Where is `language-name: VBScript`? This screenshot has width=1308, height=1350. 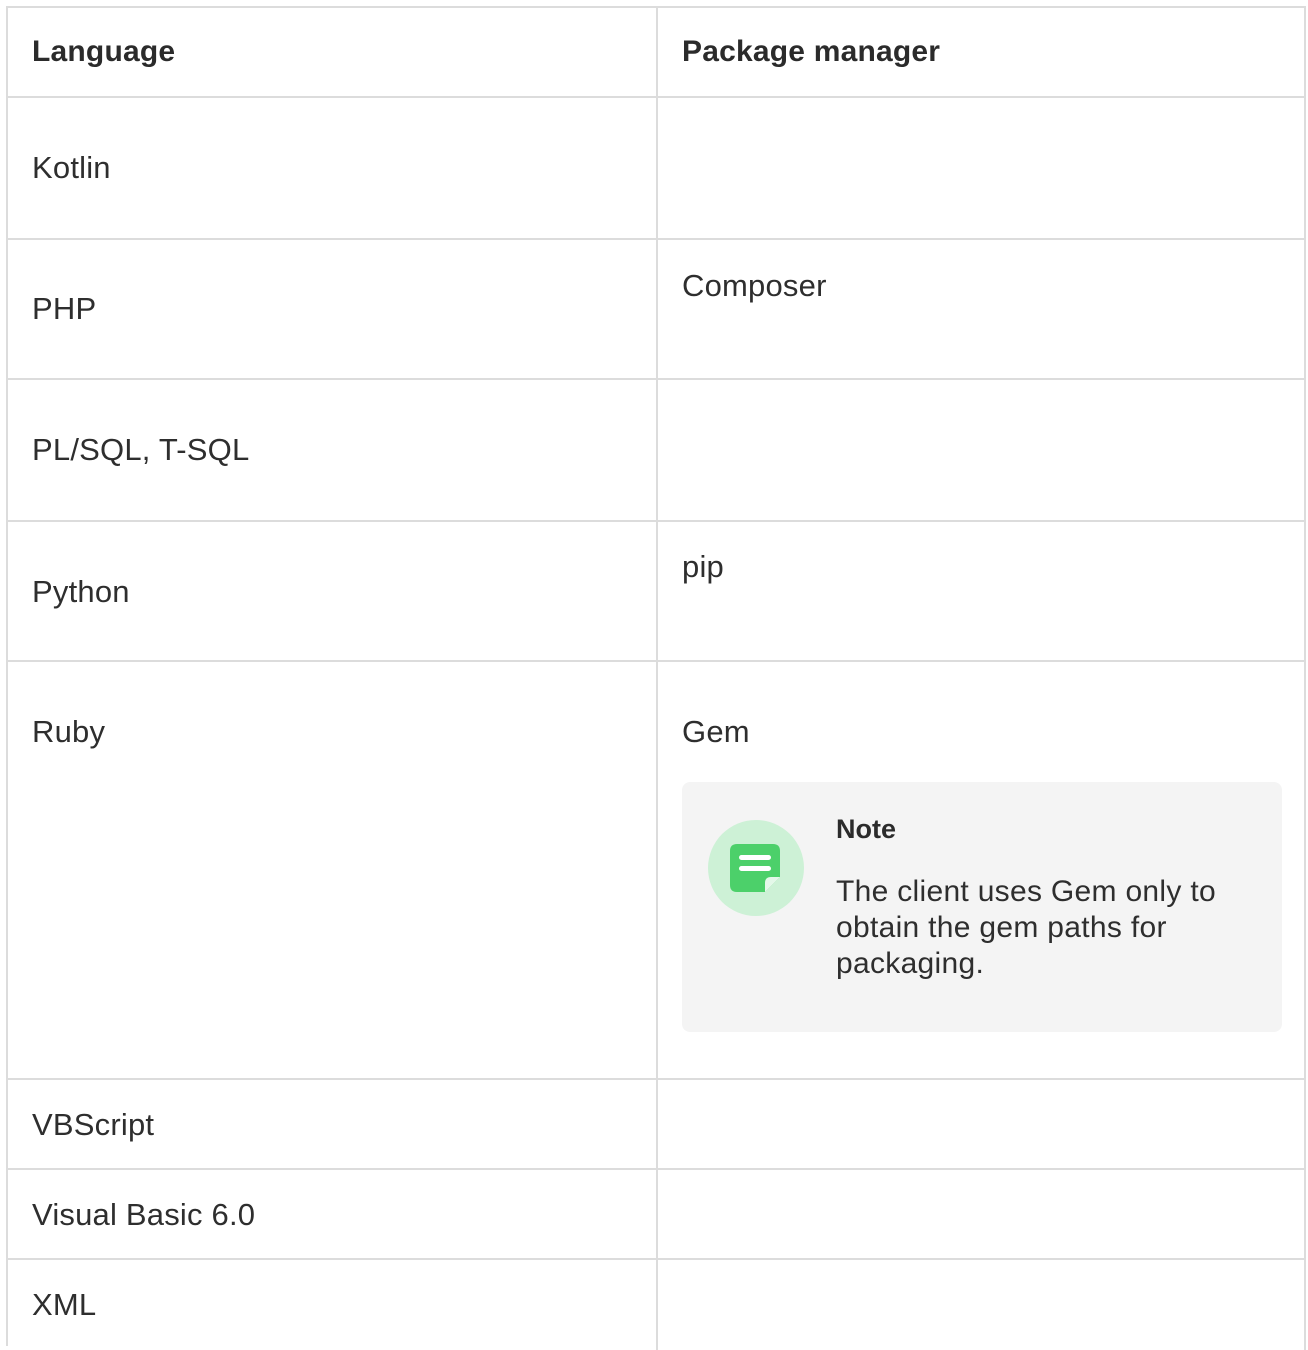
language-name: VBScript is located at coordinates (93, 1124).